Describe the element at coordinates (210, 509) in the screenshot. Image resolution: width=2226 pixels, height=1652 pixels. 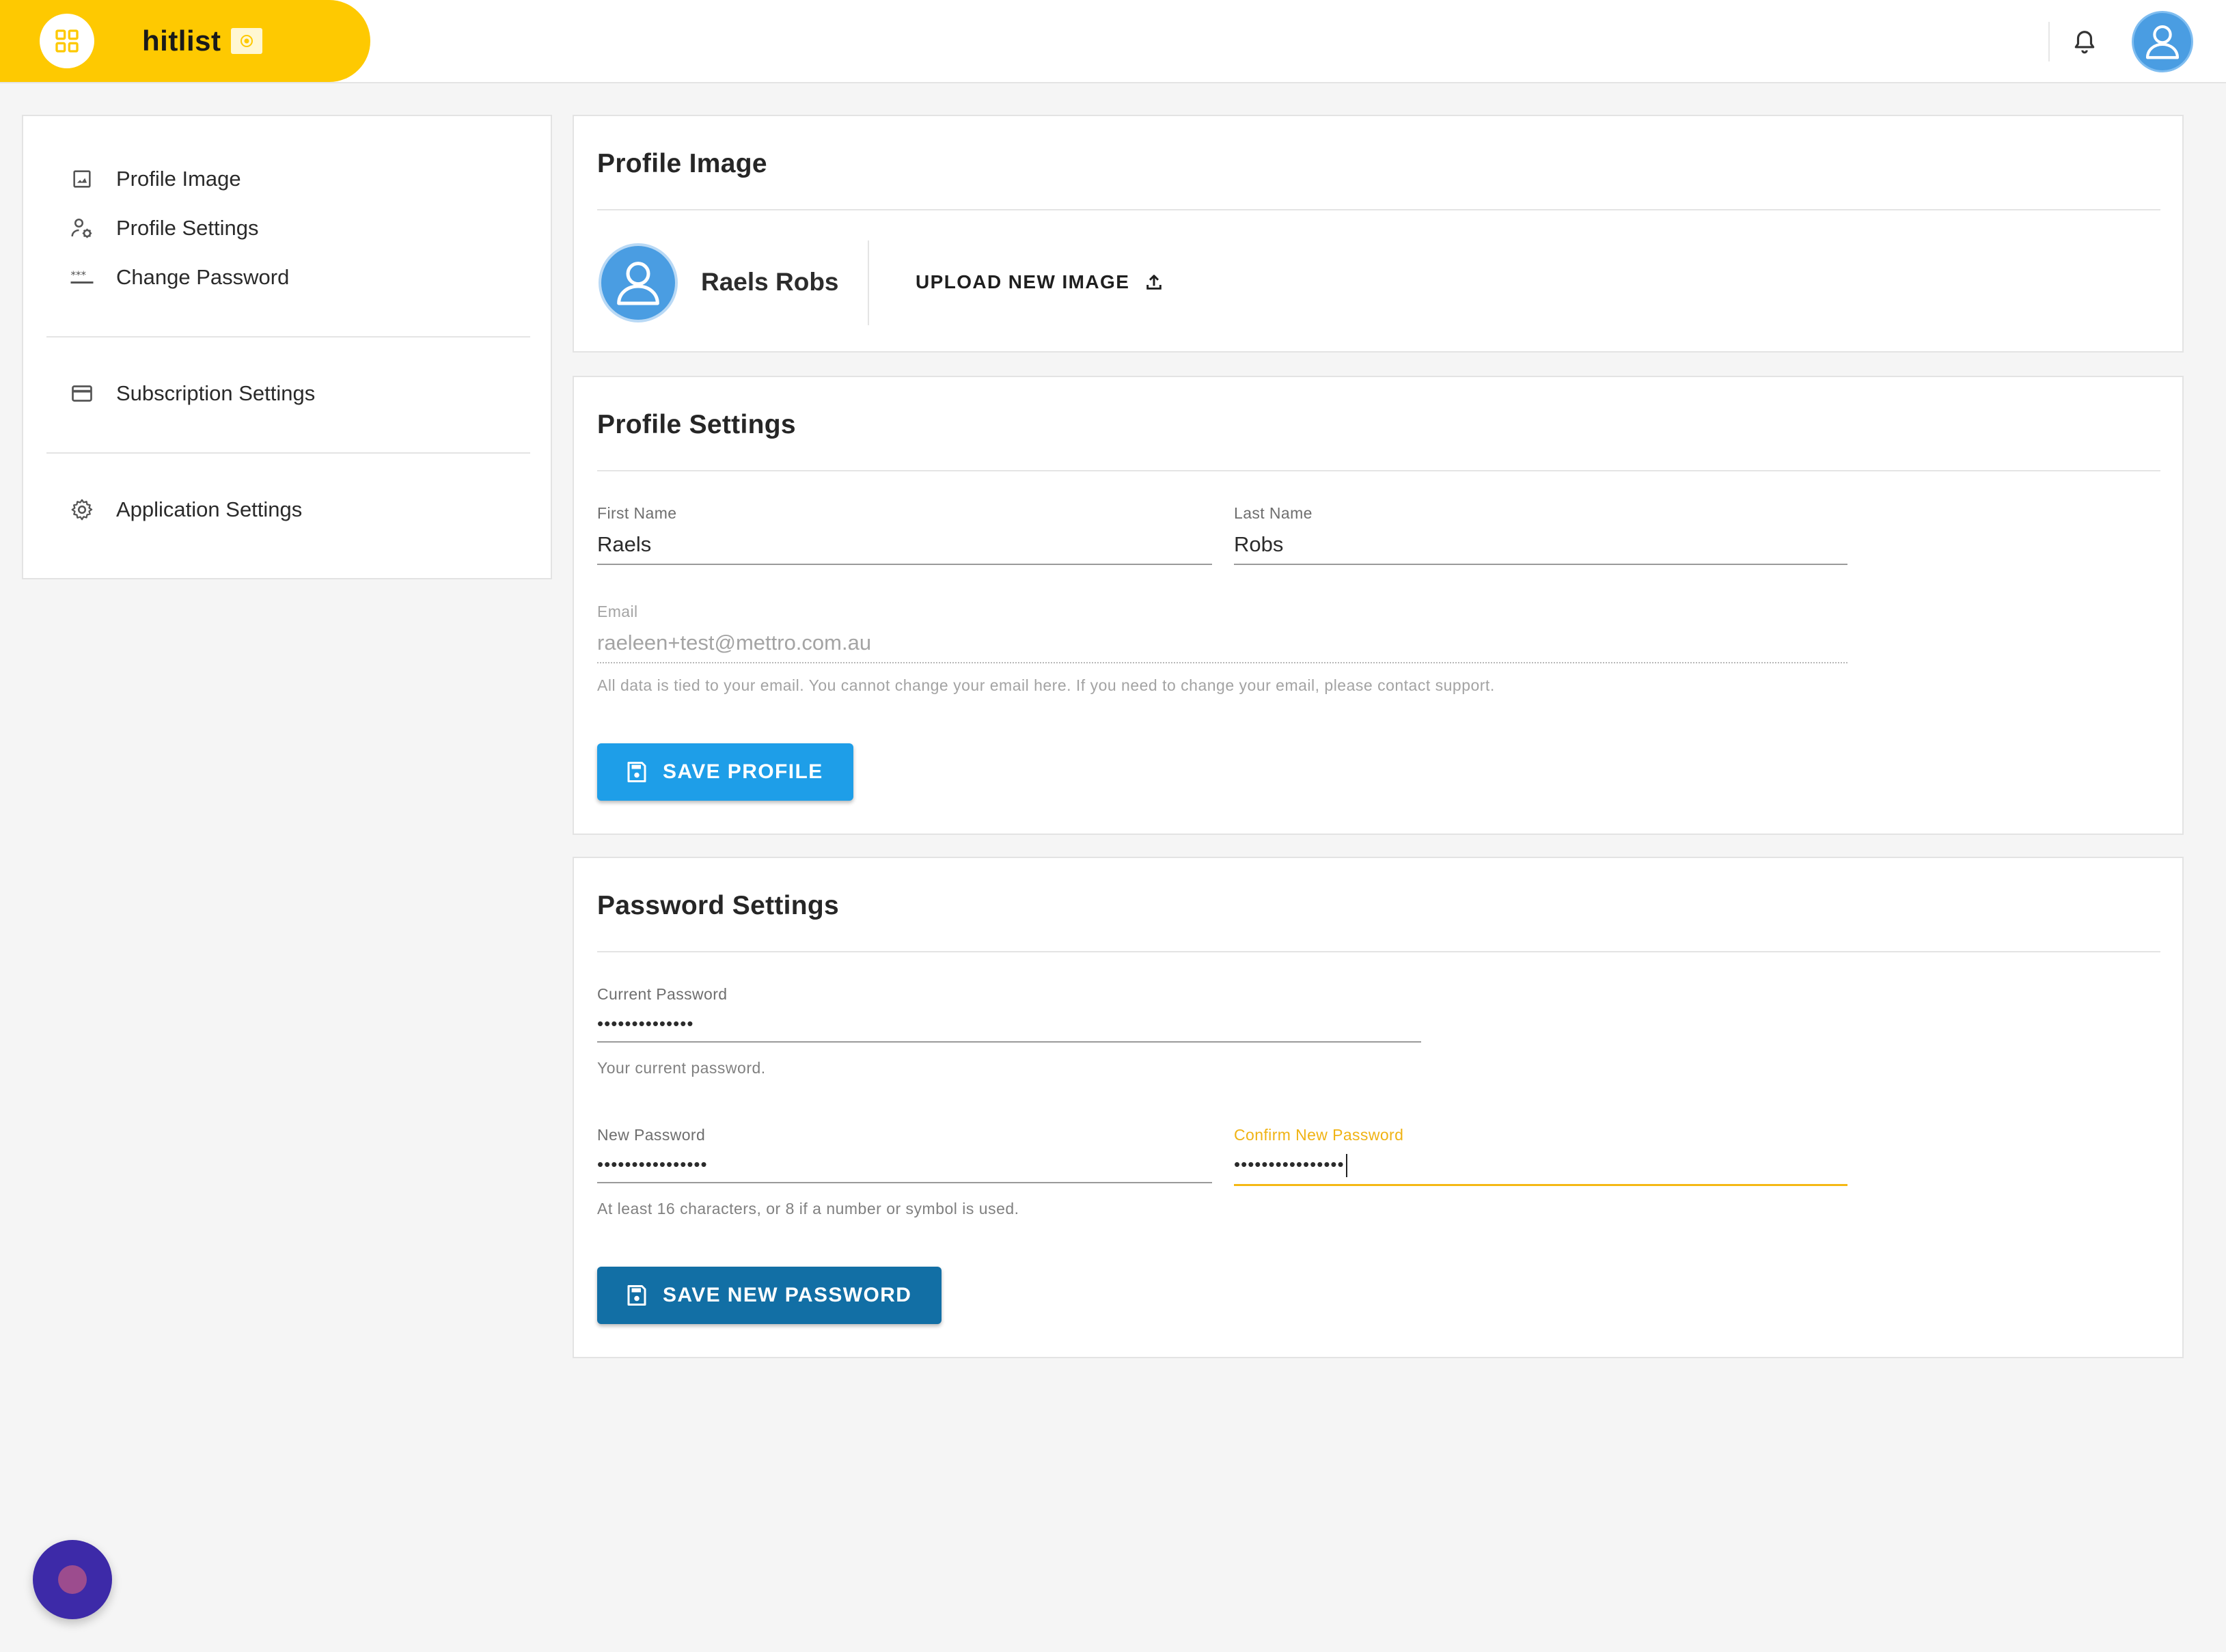
I see `sidebar-item-label: Application Settings` at that location.